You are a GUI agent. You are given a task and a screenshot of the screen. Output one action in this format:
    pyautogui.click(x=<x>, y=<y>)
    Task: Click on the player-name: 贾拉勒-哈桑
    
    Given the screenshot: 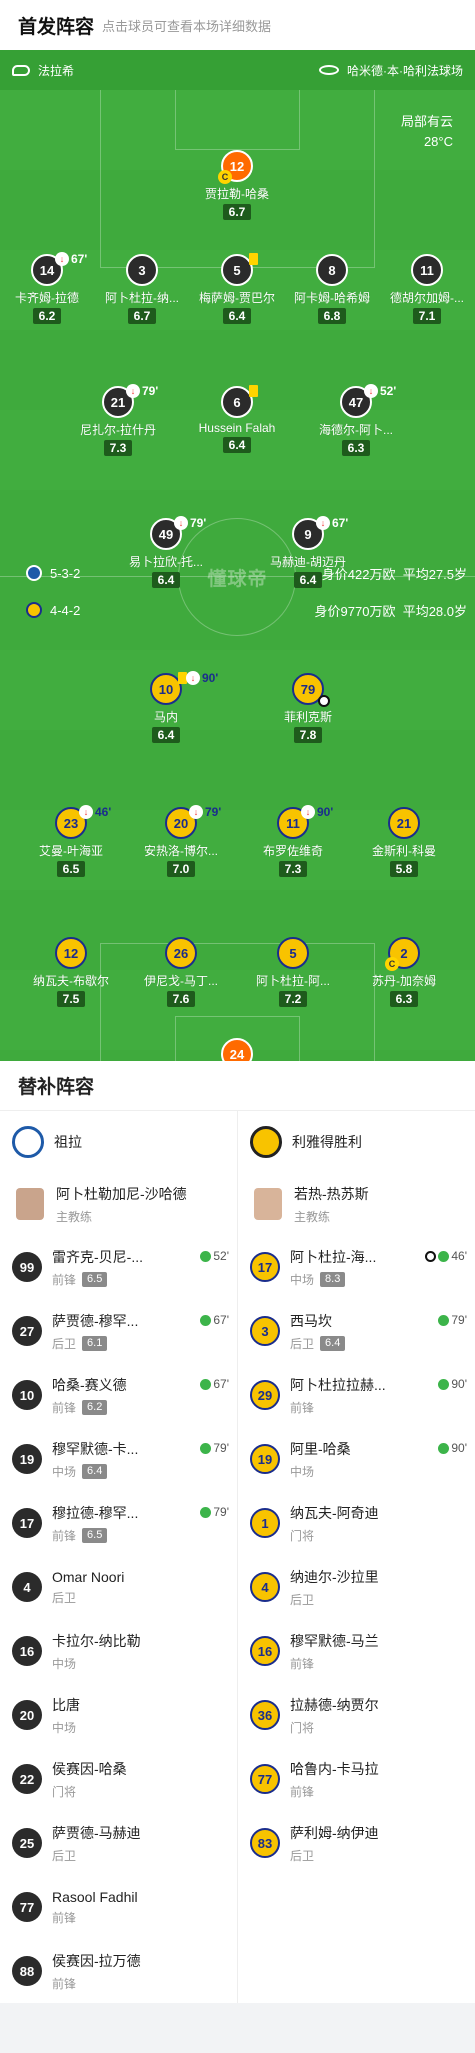 What is the action you would take?
    pyautogui.click(x=237, y=194)
    